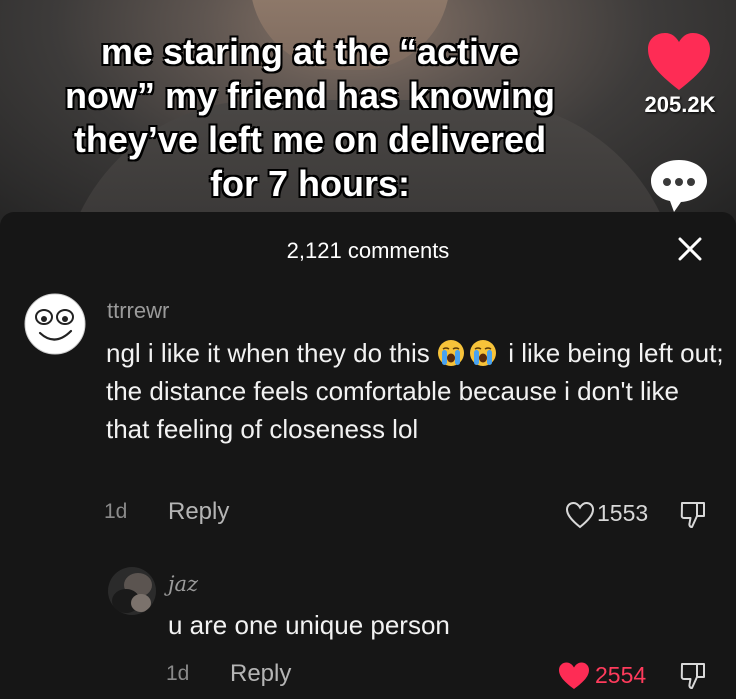  I want to click on comment-text-part: ngl i like it when they do this, so click(271, 353).